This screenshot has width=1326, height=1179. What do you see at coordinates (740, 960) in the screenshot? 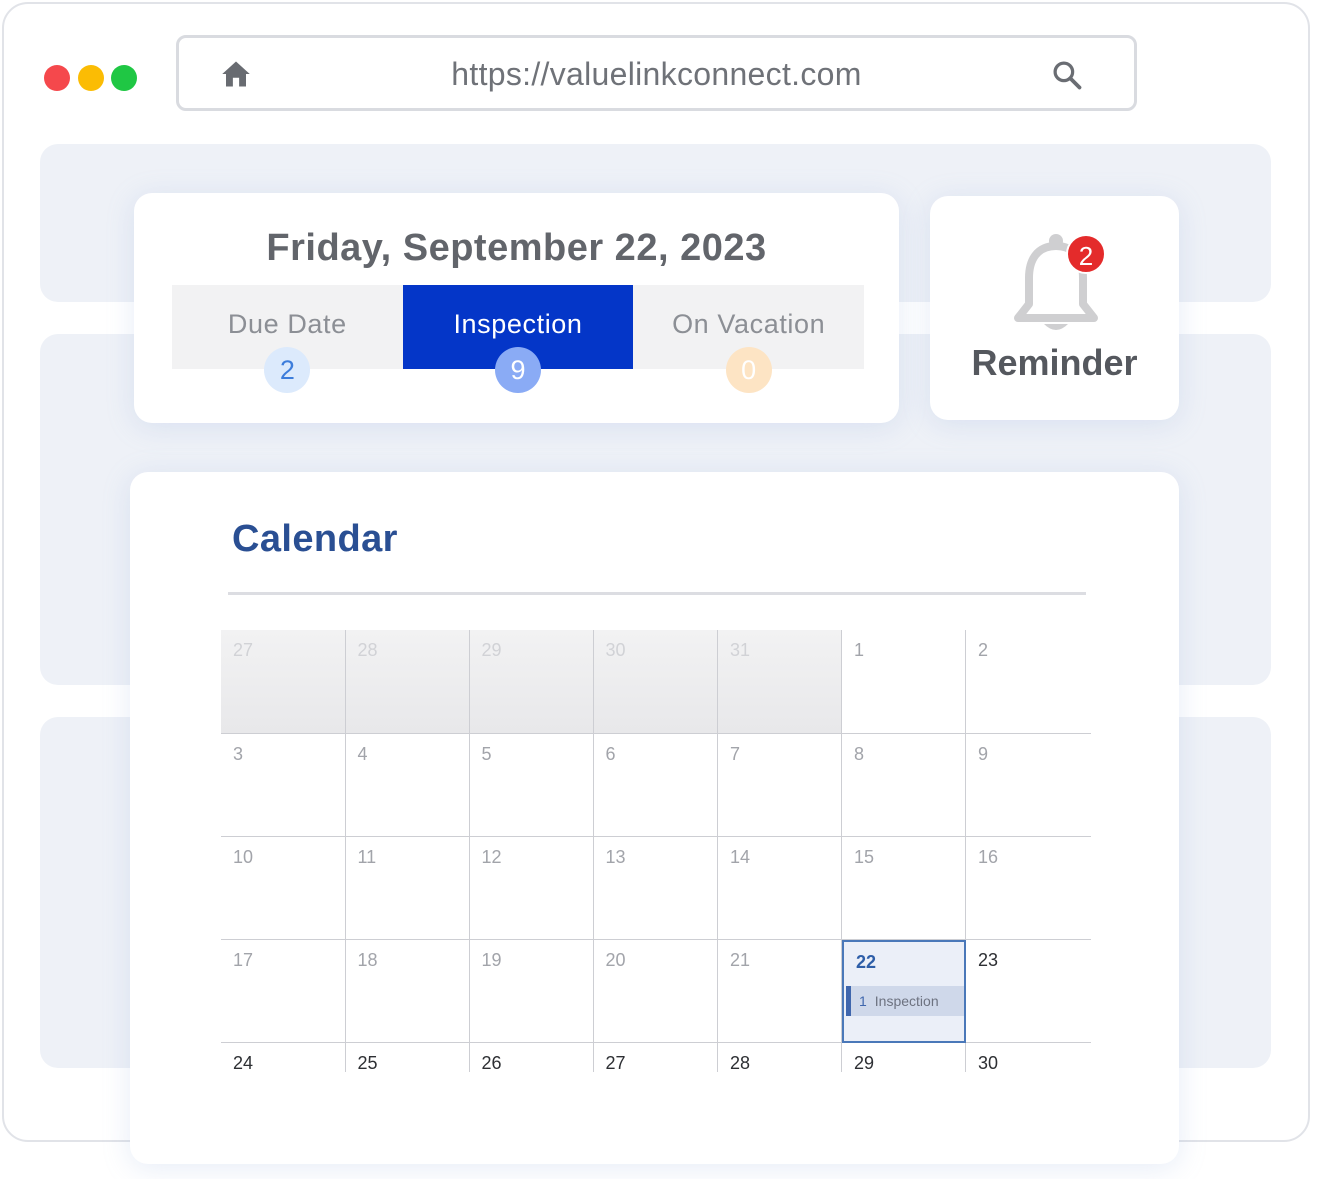
I see `day-number: 21` at bounding box center [740, 960].